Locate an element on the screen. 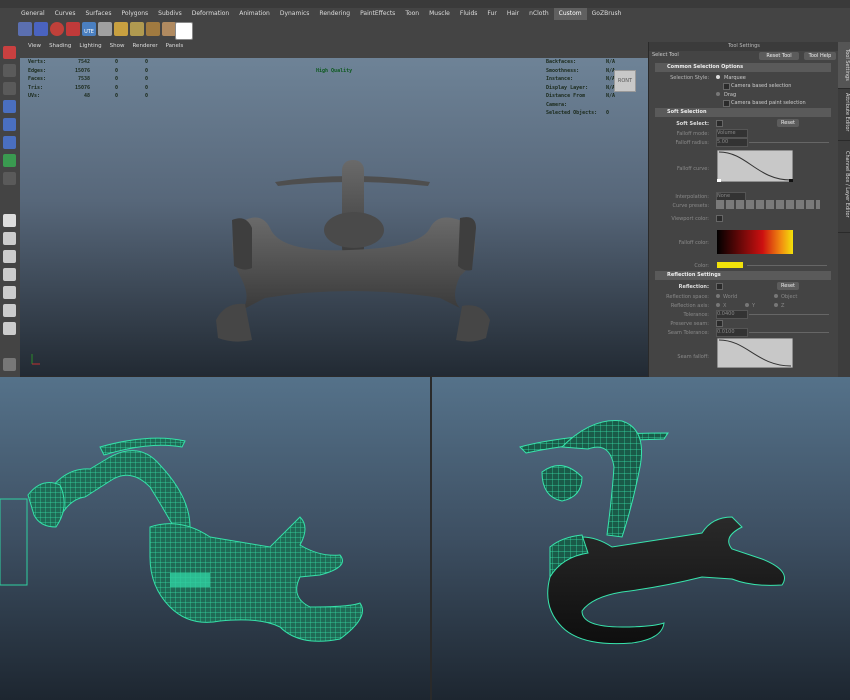  falloff-radius-field: 5.00 is located at coordinates (732, 142).